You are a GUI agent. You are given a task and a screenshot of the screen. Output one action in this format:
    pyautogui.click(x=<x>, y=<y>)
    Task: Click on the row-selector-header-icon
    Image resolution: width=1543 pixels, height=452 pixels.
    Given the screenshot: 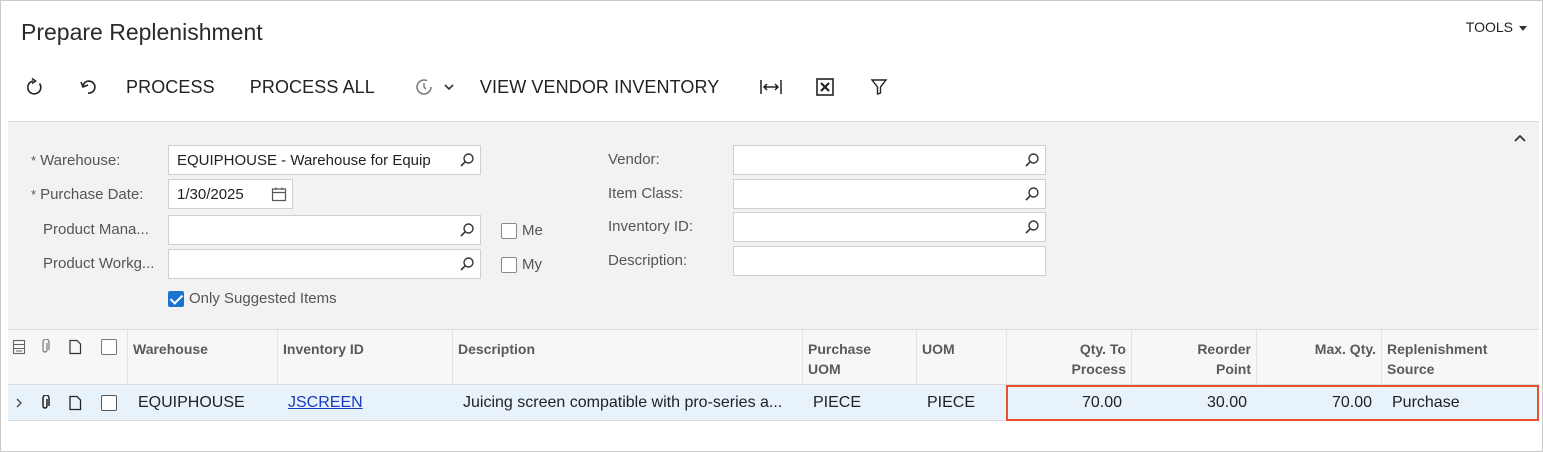 What is the action you would take?
    pyautogui.click(x=19, y=358)
    